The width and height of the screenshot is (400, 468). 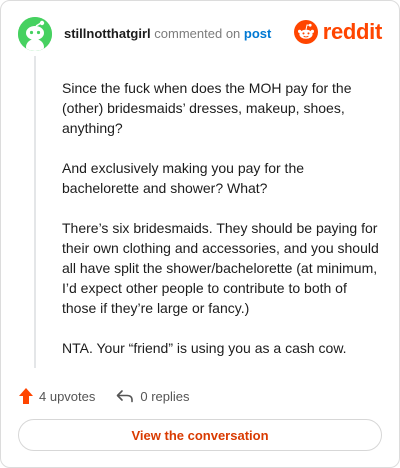 I want to click on comment-header: stillnotthatgirl commented on post, so click(x=167, y=34).